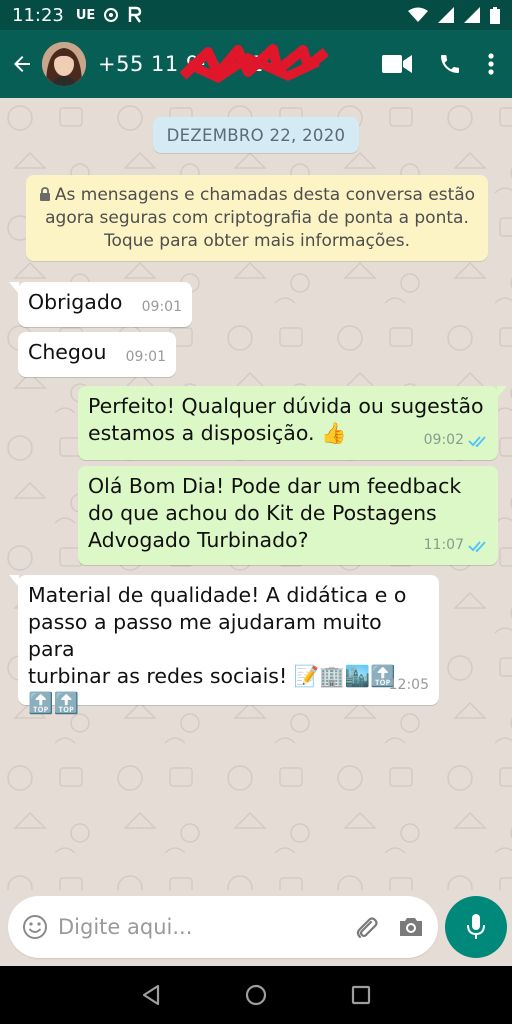 This screenshot has width=512, height=1024. I want to click on camera-icon, so click(411, 927).